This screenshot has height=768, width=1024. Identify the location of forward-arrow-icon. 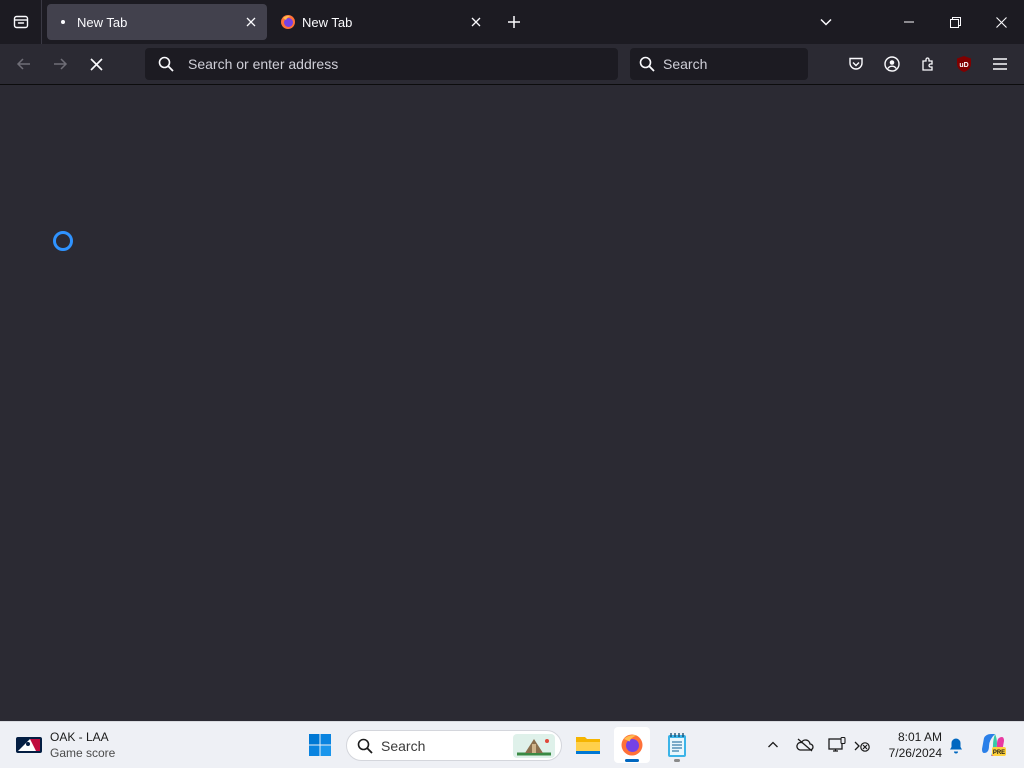
(61, 64).